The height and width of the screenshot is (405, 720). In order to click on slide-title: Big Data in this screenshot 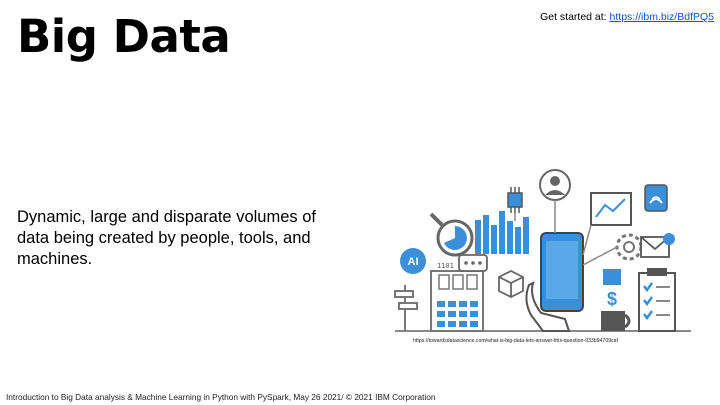, I will do `click(124, 36)`.